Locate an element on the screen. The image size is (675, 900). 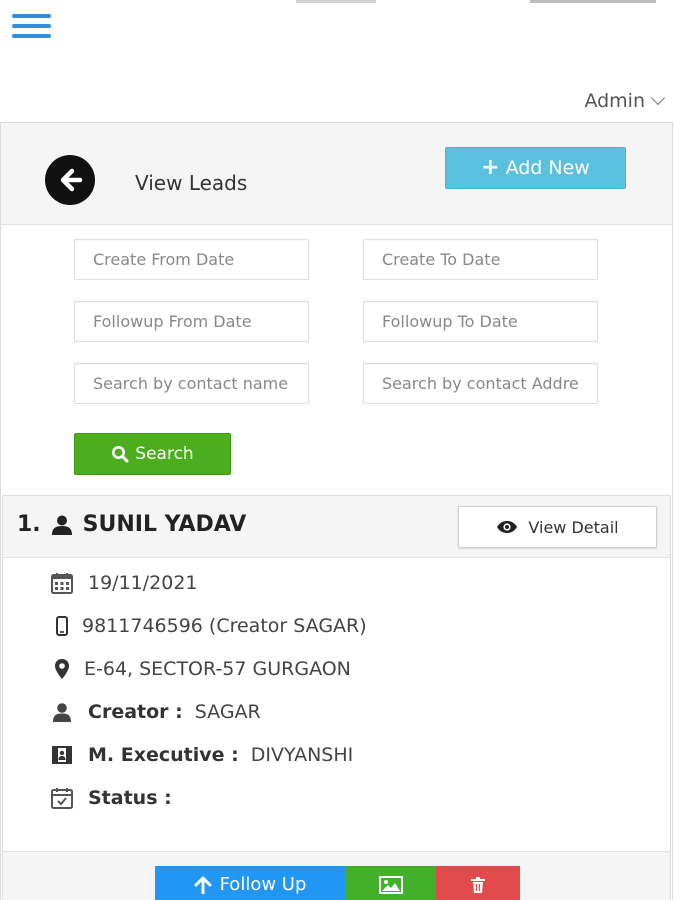
executive-label: M. Executive : is located at coordinates (163, 755).